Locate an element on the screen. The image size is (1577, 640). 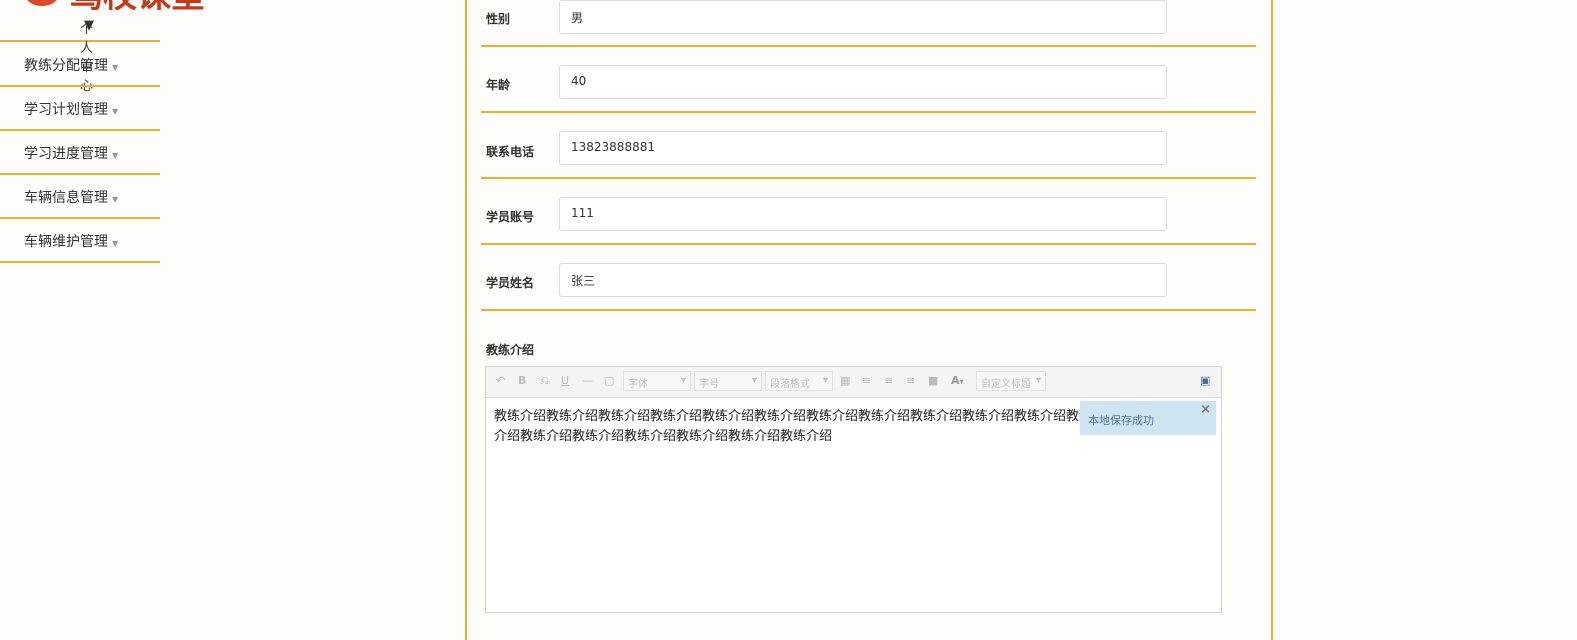
font-color-button: A▾ is located at coordinates (957, 380).